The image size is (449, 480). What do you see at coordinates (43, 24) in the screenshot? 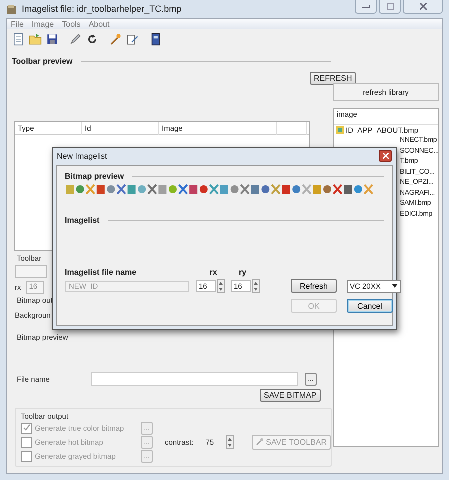
I see `menu-item: Image` at bounding box center [43, 24].